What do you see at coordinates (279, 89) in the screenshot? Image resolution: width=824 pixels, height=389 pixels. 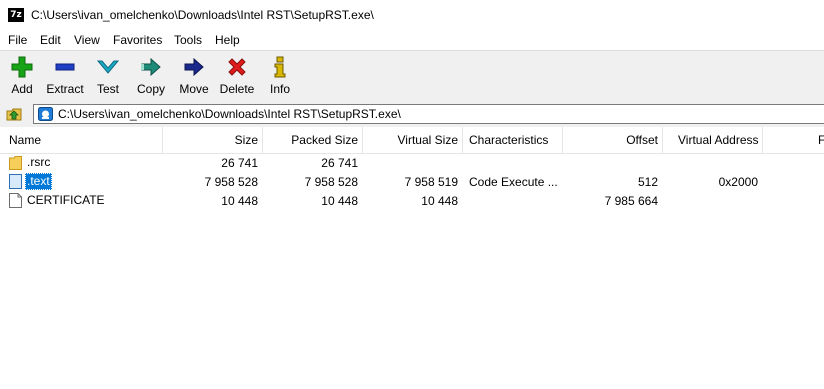 I see `info-label: Info` at bounding box center [279, 89].